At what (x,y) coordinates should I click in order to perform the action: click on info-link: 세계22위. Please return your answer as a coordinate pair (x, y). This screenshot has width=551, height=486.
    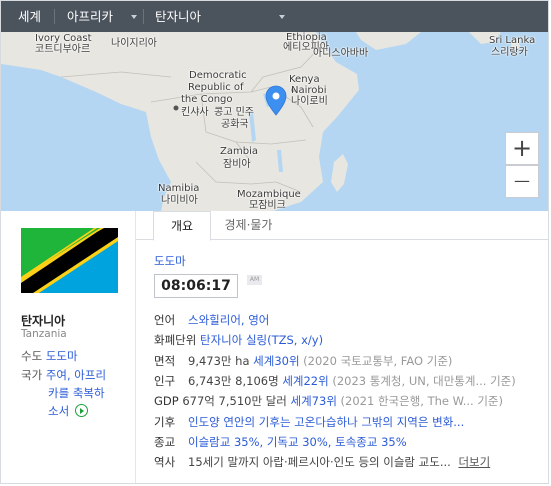
    Looking at the image, I should click on (305, 381).